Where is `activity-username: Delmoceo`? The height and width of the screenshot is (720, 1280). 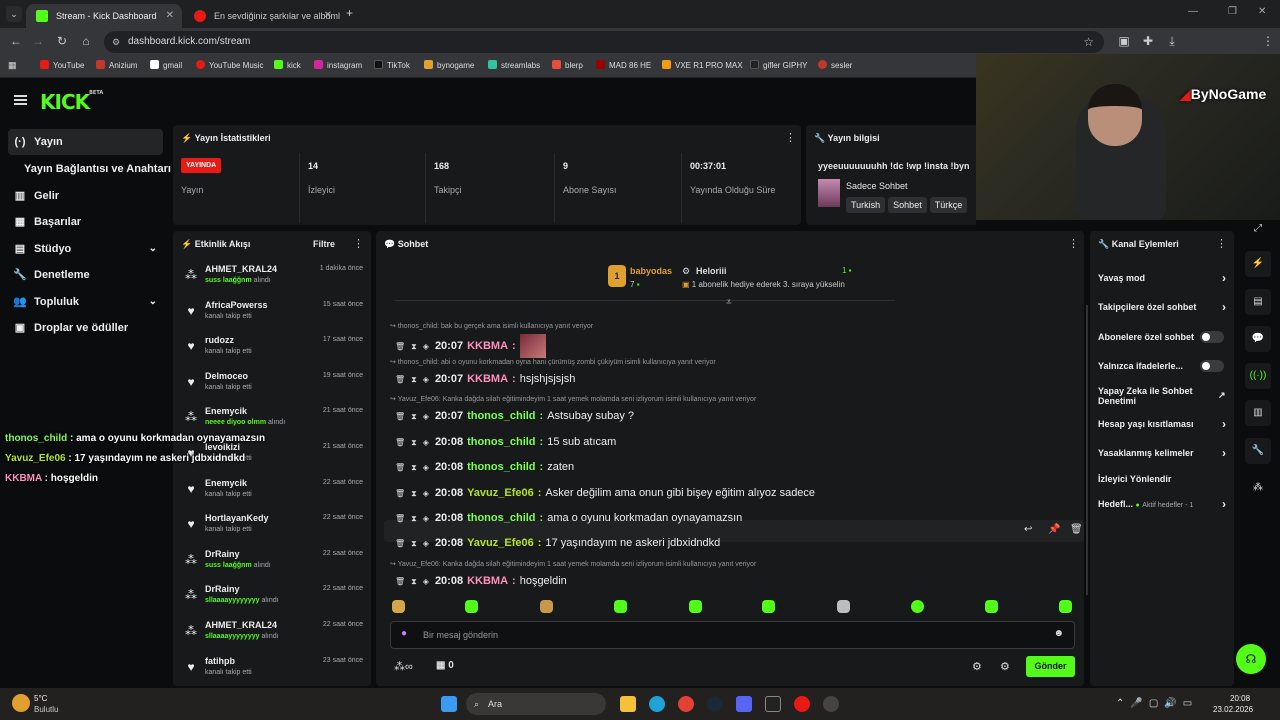 activity-username: Delmoceo is located at coordinates (226, 376).